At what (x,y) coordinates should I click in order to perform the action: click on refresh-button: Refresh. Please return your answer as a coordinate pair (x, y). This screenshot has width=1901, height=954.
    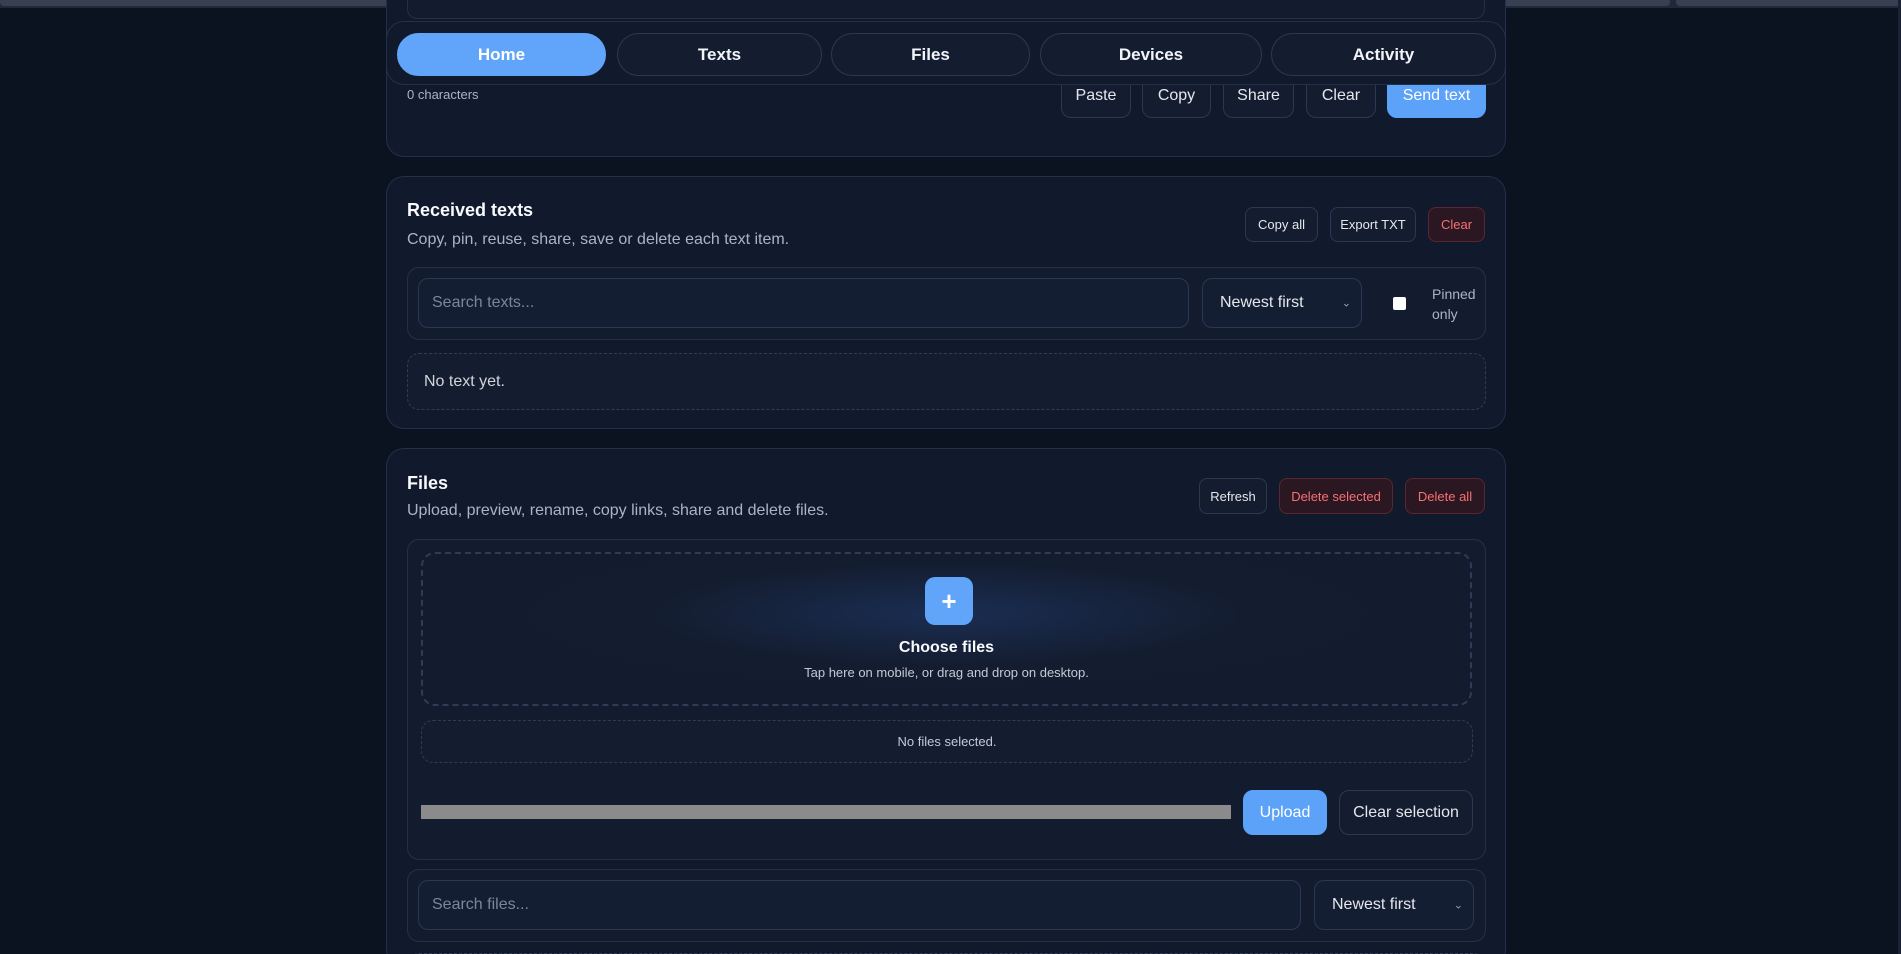
    Looking at the image, I should click on (1233, 496).